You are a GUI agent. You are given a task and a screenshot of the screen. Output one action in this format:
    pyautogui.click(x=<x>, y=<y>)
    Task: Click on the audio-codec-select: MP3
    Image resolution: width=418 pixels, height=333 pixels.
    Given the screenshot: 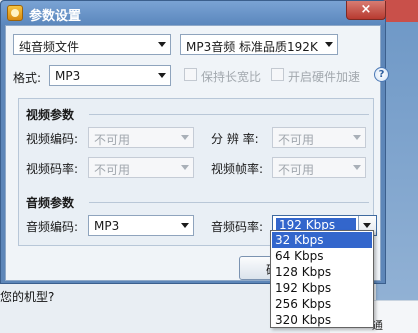 What is the action you would take?
    pyautogui.click(x=141, y=225)
    